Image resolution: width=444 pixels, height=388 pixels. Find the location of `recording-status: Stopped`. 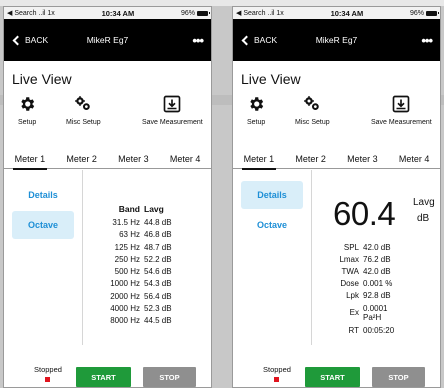

recording-status: Stopped is located at coordinates (48, 373).